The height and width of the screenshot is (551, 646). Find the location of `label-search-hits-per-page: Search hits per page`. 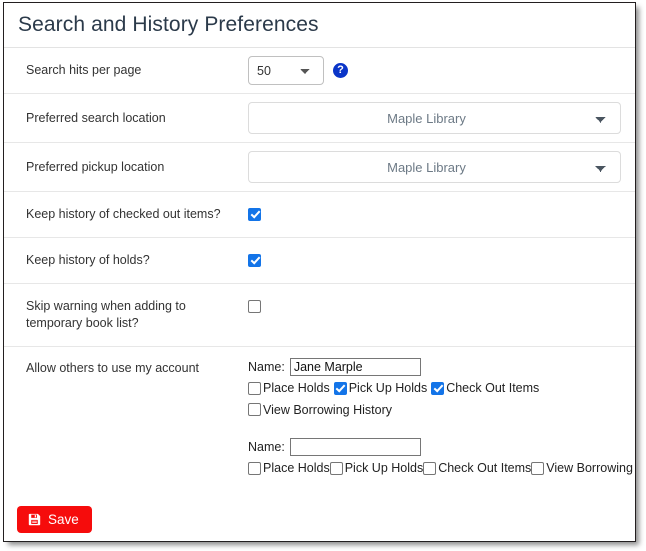

label-search-hits-per-page: Search hits per page is located at coordinates (126, 70).